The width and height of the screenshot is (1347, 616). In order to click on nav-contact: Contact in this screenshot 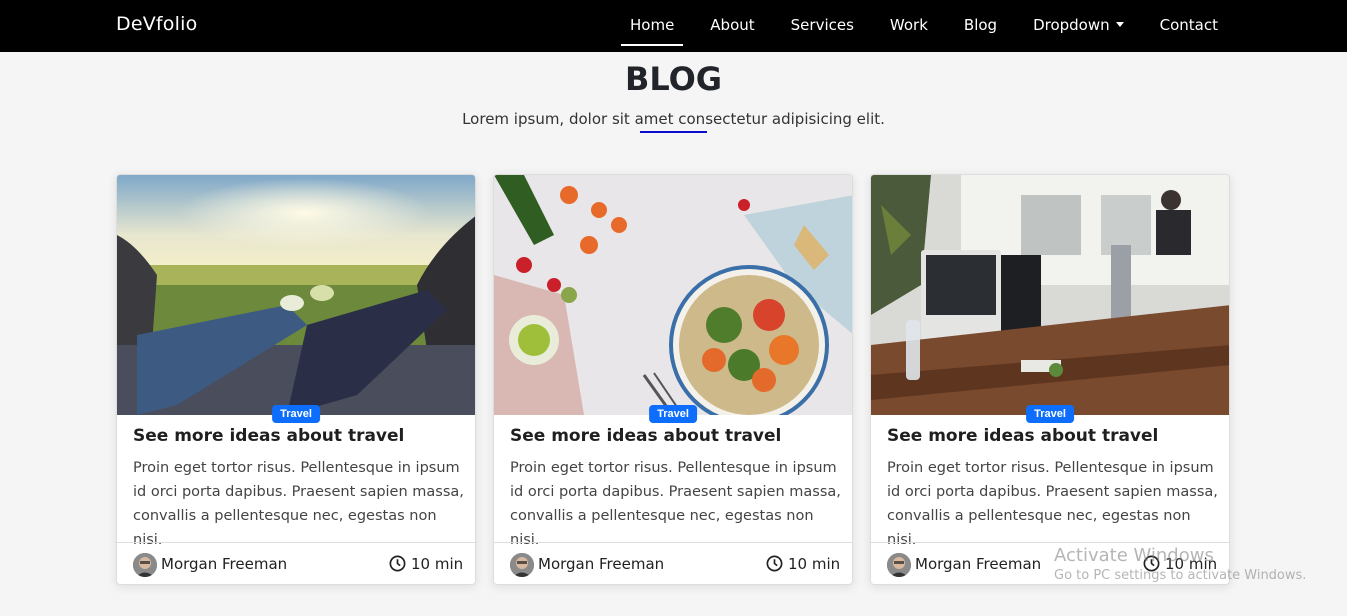, I will do `click(1189, 26)`.